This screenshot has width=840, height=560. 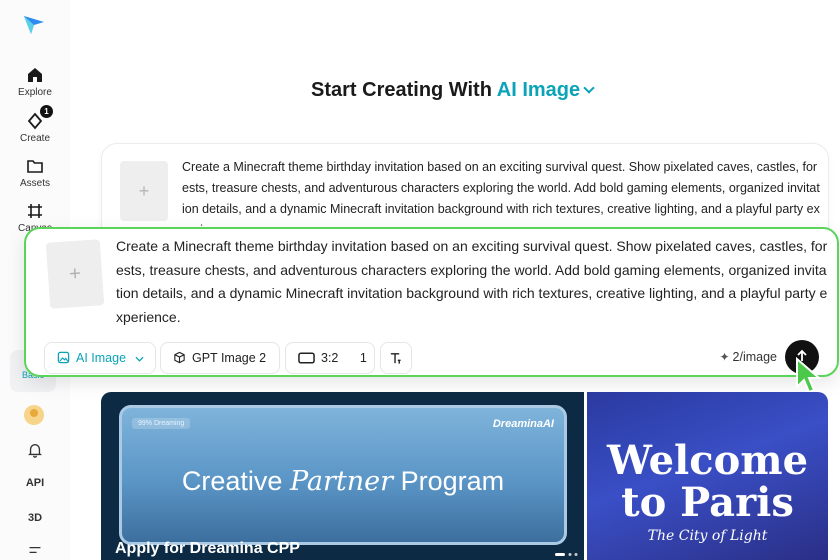 I want to click on carousel-dots, so click(x=567, y=555).